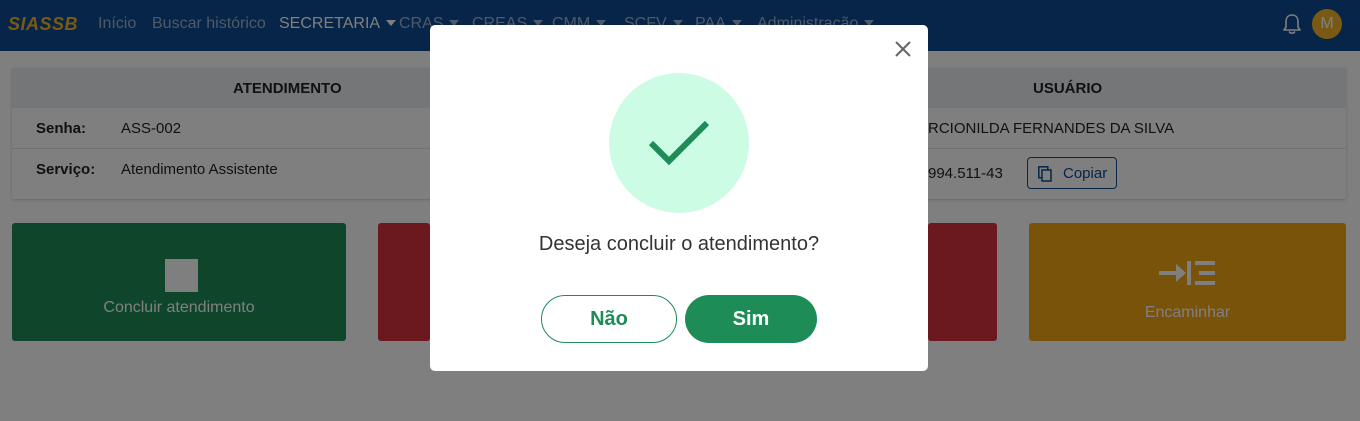 This screenshot has height=421, width=1360. Describe the element at coordinates (679, 244) in the screenshot. I see `dialog-question: Deseja concluir o atendimento?` at that location.